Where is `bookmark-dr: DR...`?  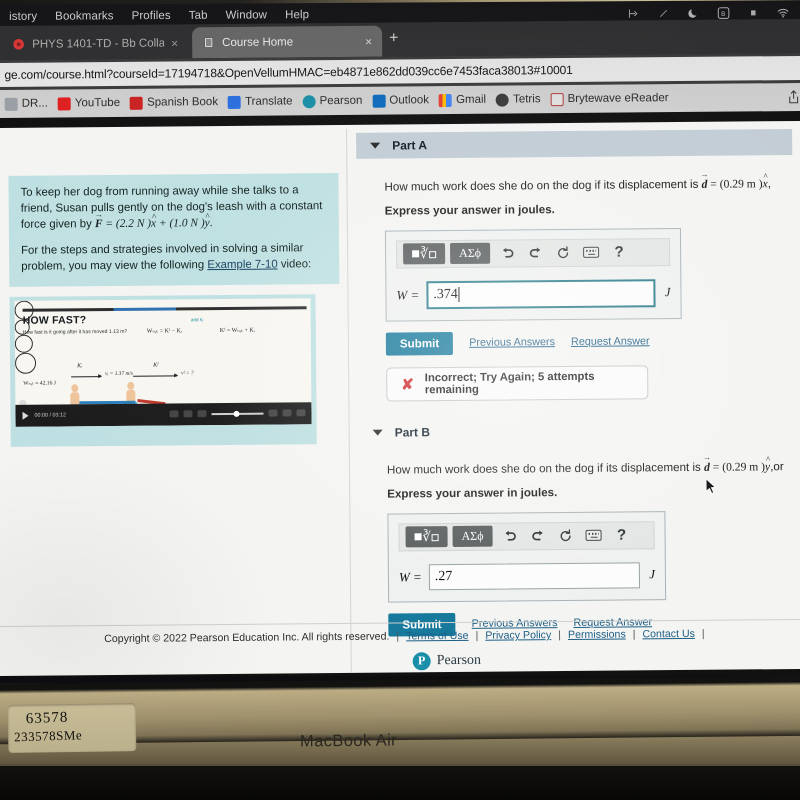
bookmark-dr: DR... is located at coordinates (26, 104).